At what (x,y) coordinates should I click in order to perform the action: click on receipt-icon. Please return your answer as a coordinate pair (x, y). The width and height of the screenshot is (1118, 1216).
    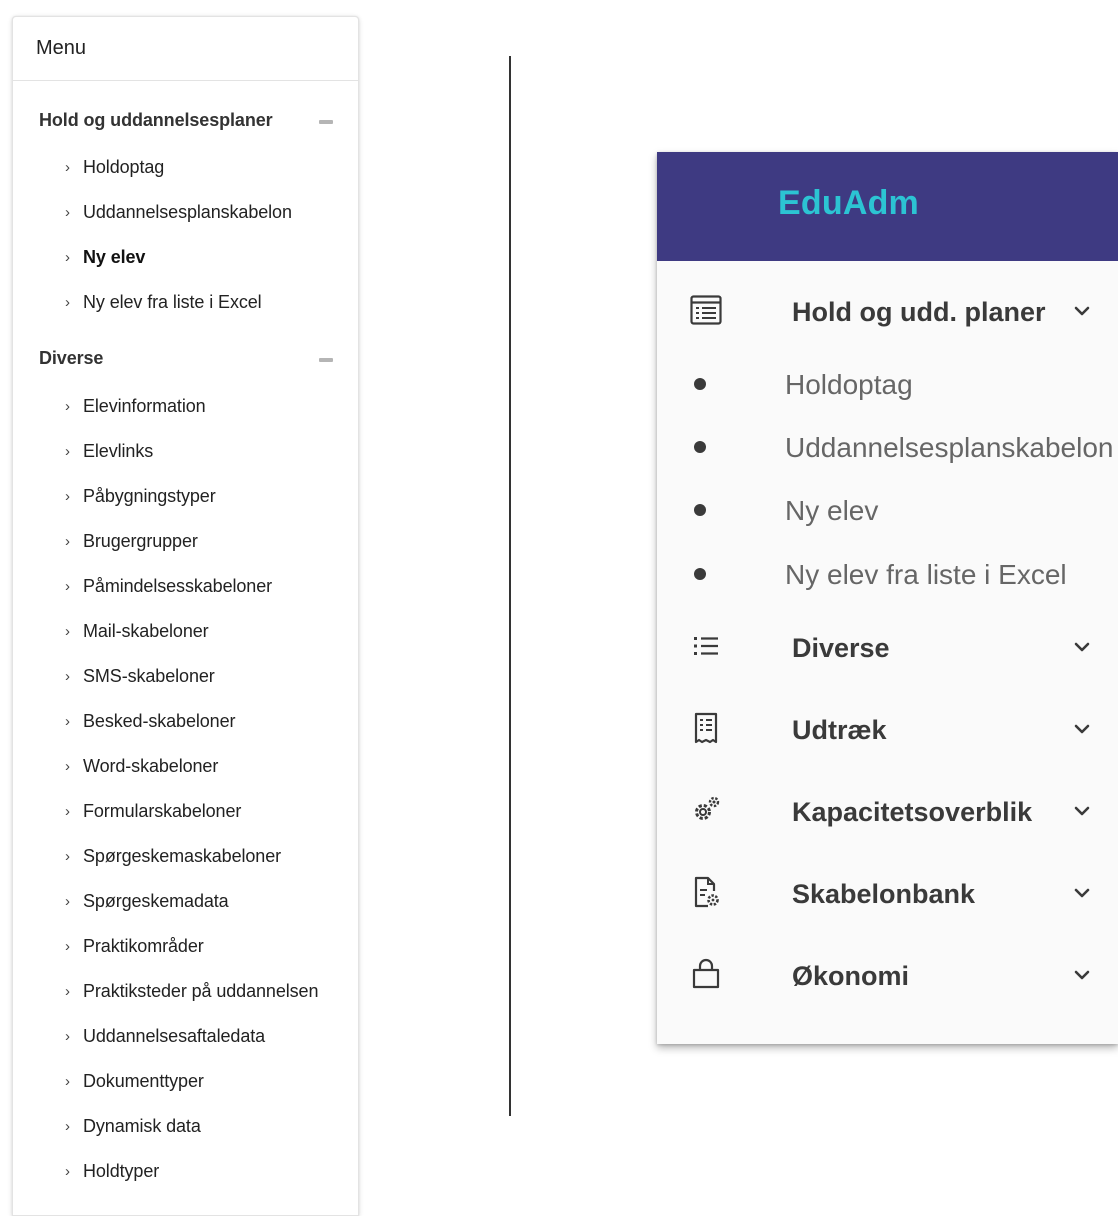
    Looking at the image, I should click on (706, 728).